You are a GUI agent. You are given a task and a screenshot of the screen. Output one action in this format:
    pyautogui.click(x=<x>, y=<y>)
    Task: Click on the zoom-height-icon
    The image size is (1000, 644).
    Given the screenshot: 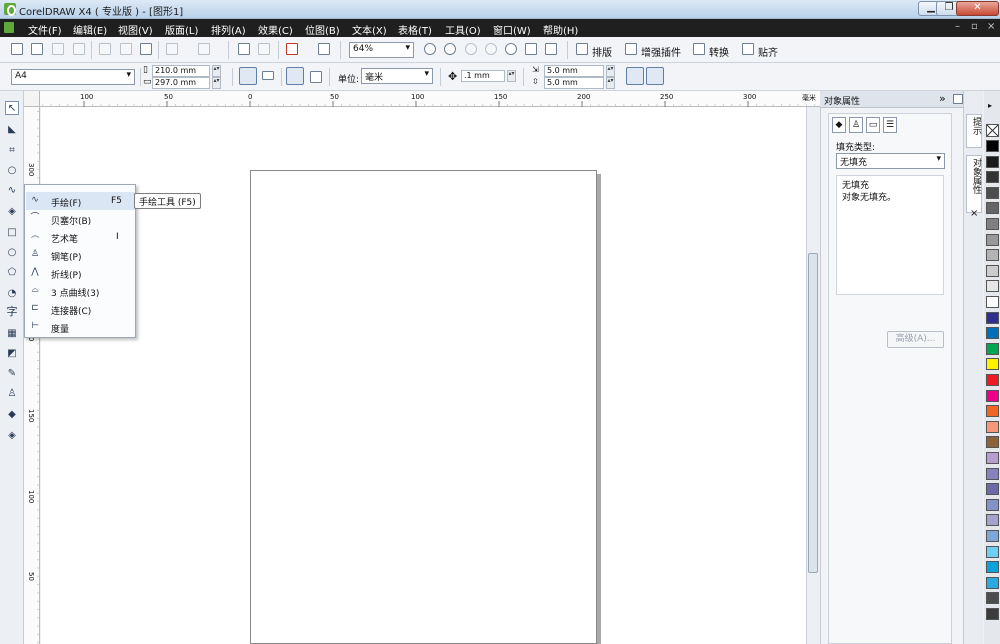 What is the action you would take?
    pyautogui.click(x=551, y=49)
    